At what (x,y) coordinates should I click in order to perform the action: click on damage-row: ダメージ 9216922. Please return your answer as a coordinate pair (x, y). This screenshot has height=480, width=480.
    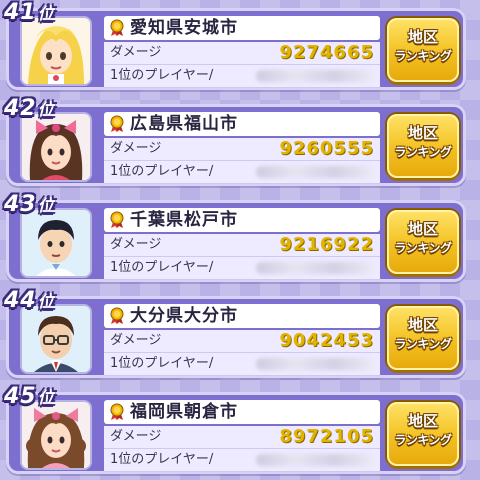
    Looking at the image, I should click on (242, 245).